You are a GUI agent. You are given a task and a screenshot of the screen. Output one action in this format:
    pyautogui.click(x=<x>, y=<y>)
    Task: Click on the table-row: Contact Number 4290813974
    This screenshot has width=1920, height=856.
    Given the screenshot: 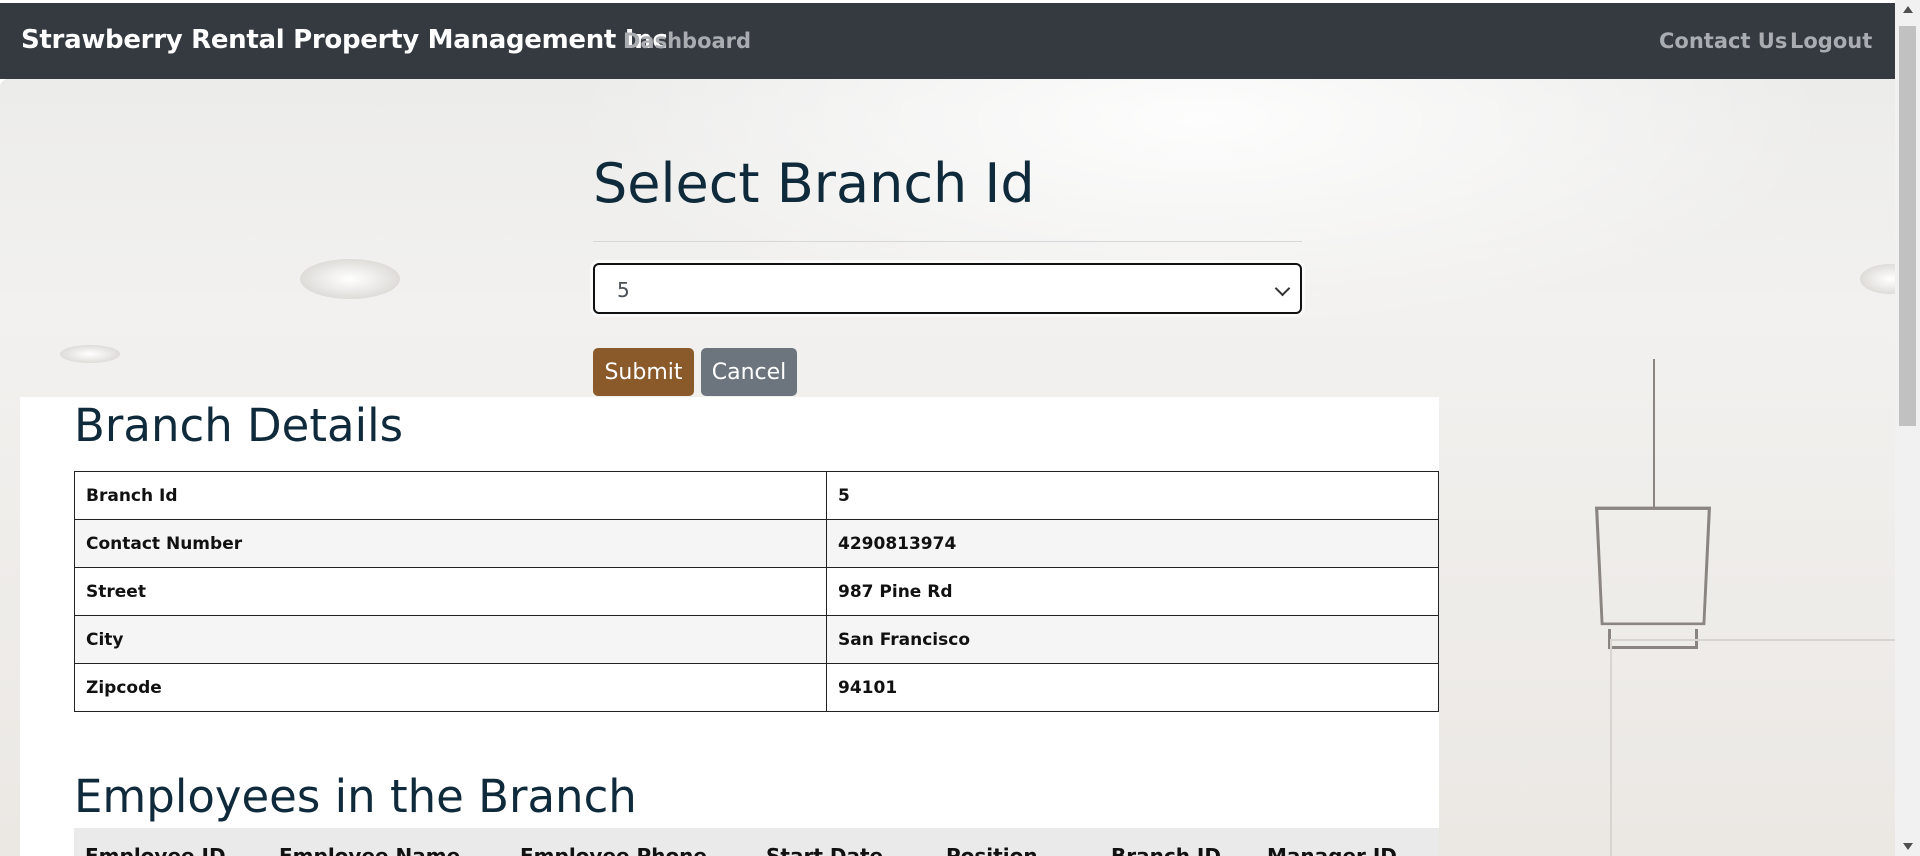 What is the action you would take?
    pyautogui.click(x=756, y=543)
    